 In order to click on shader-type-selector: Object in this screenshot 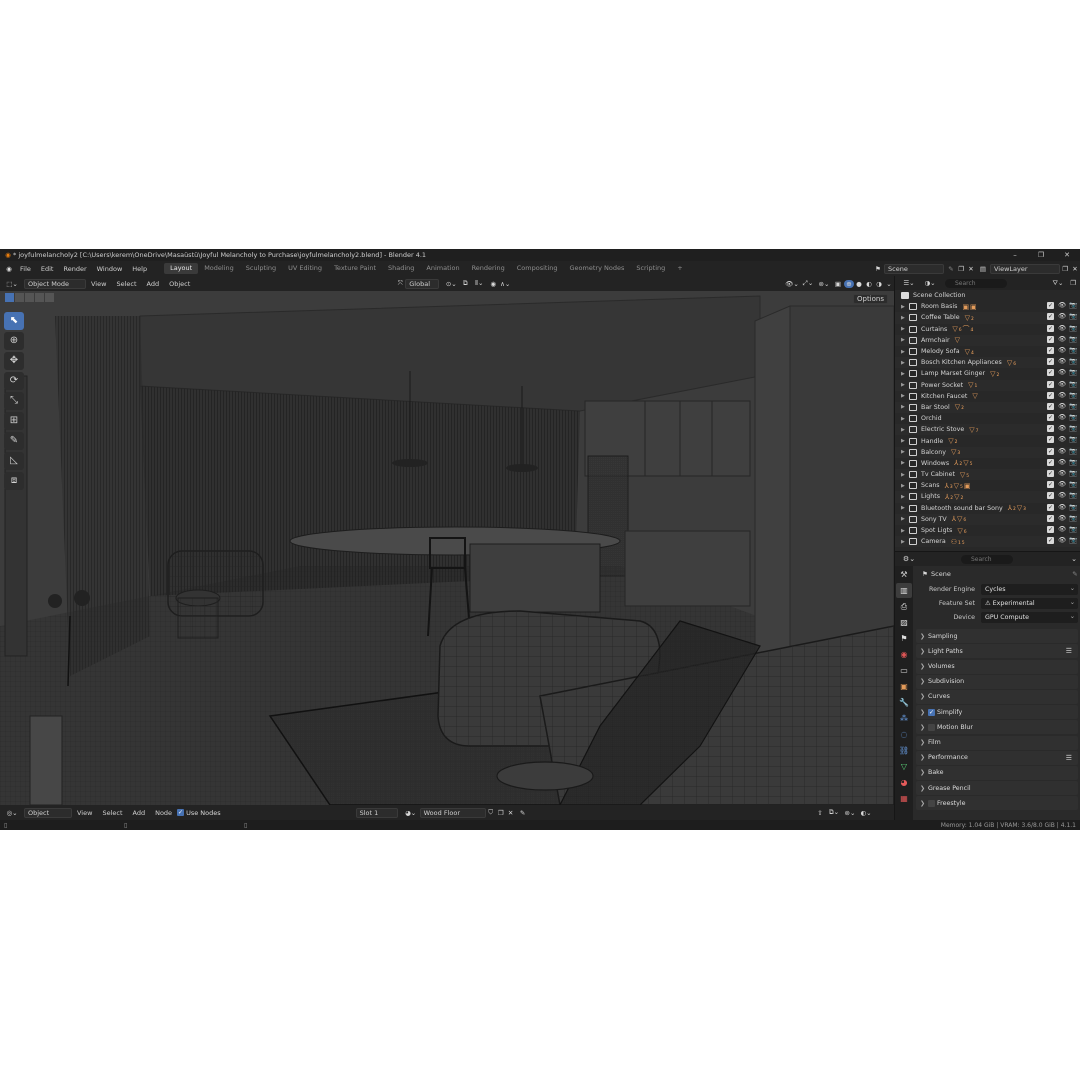, I will do `click(48, 812)`.